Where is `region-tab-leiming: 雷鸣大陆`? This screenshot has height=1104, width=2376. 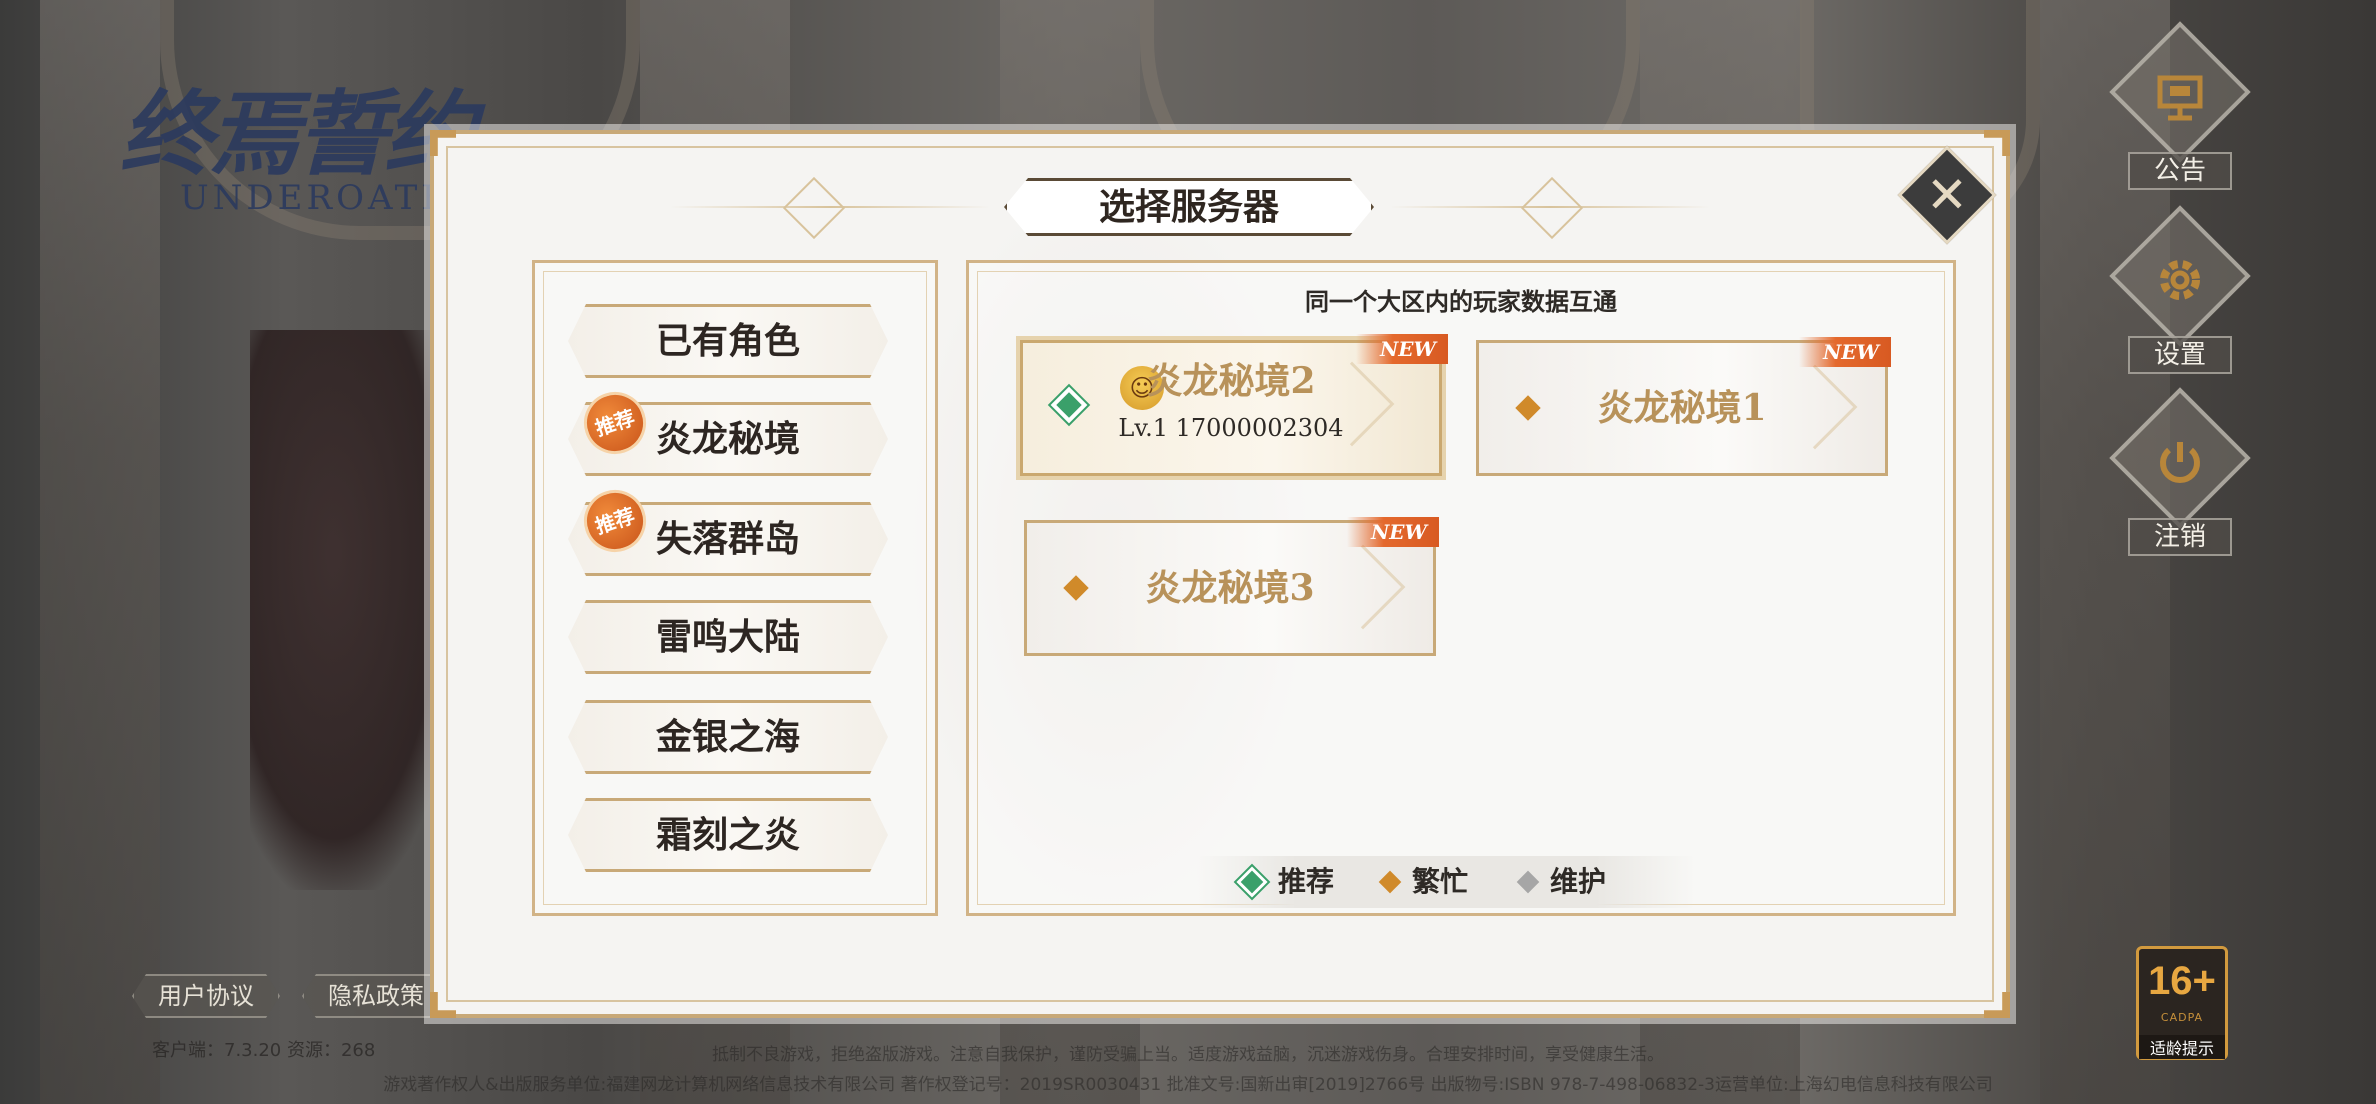
region-tab-leiming: 雷鸣大陆 is located at coordinates (728, 637).